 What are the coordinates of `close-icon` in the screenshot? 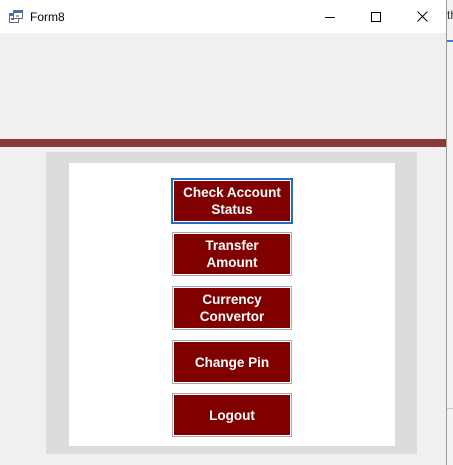 It's located at (422, 16).